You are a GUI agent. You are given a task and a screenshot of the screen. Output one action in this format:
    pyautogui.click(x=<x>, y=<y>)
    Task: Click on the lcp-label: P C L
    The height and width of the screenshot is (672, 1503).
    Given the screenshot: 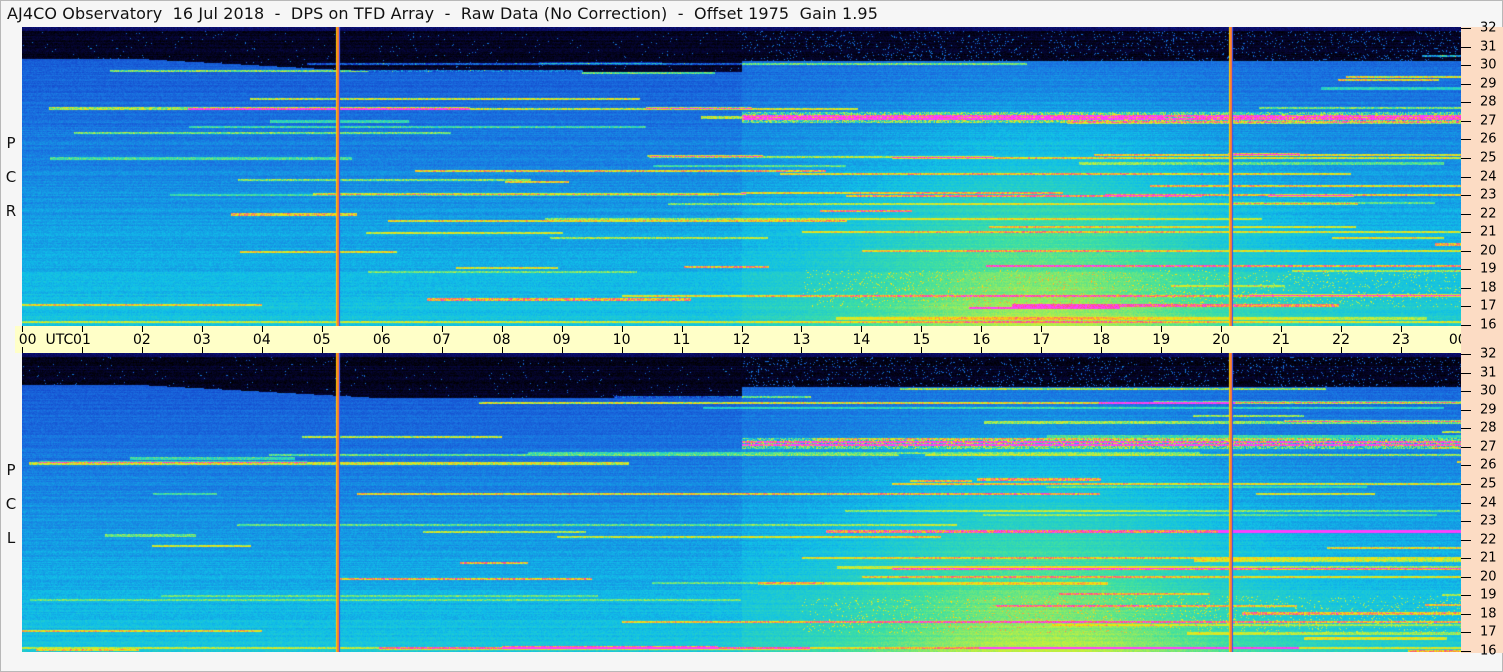 What is the action you would take?
    pyautogui.click(x=11, y=504)
    